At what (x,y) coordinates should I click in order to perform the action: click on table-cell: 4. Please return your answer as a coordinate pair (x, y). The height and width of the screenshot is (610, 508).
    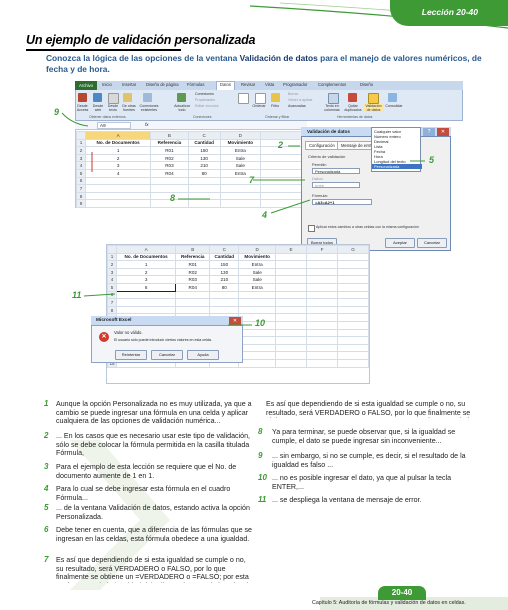
    Looking at the image, I should click on (118, 173).